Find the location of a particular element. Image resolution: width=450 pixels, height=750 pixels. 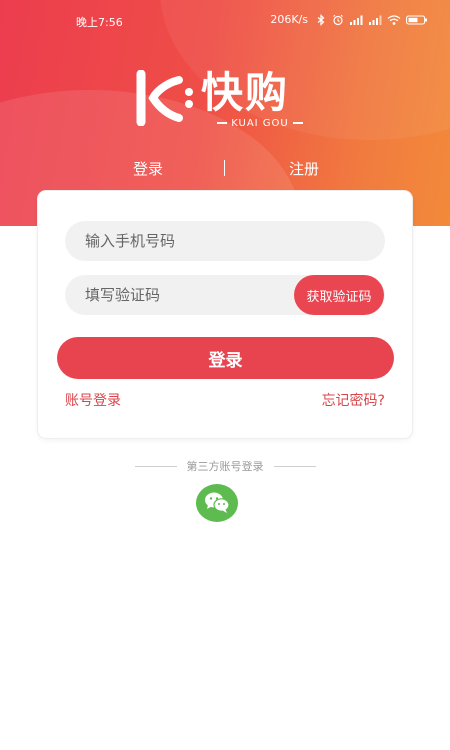

third-party-label: 第三方账号登录 is located at coordinates (225, 466).